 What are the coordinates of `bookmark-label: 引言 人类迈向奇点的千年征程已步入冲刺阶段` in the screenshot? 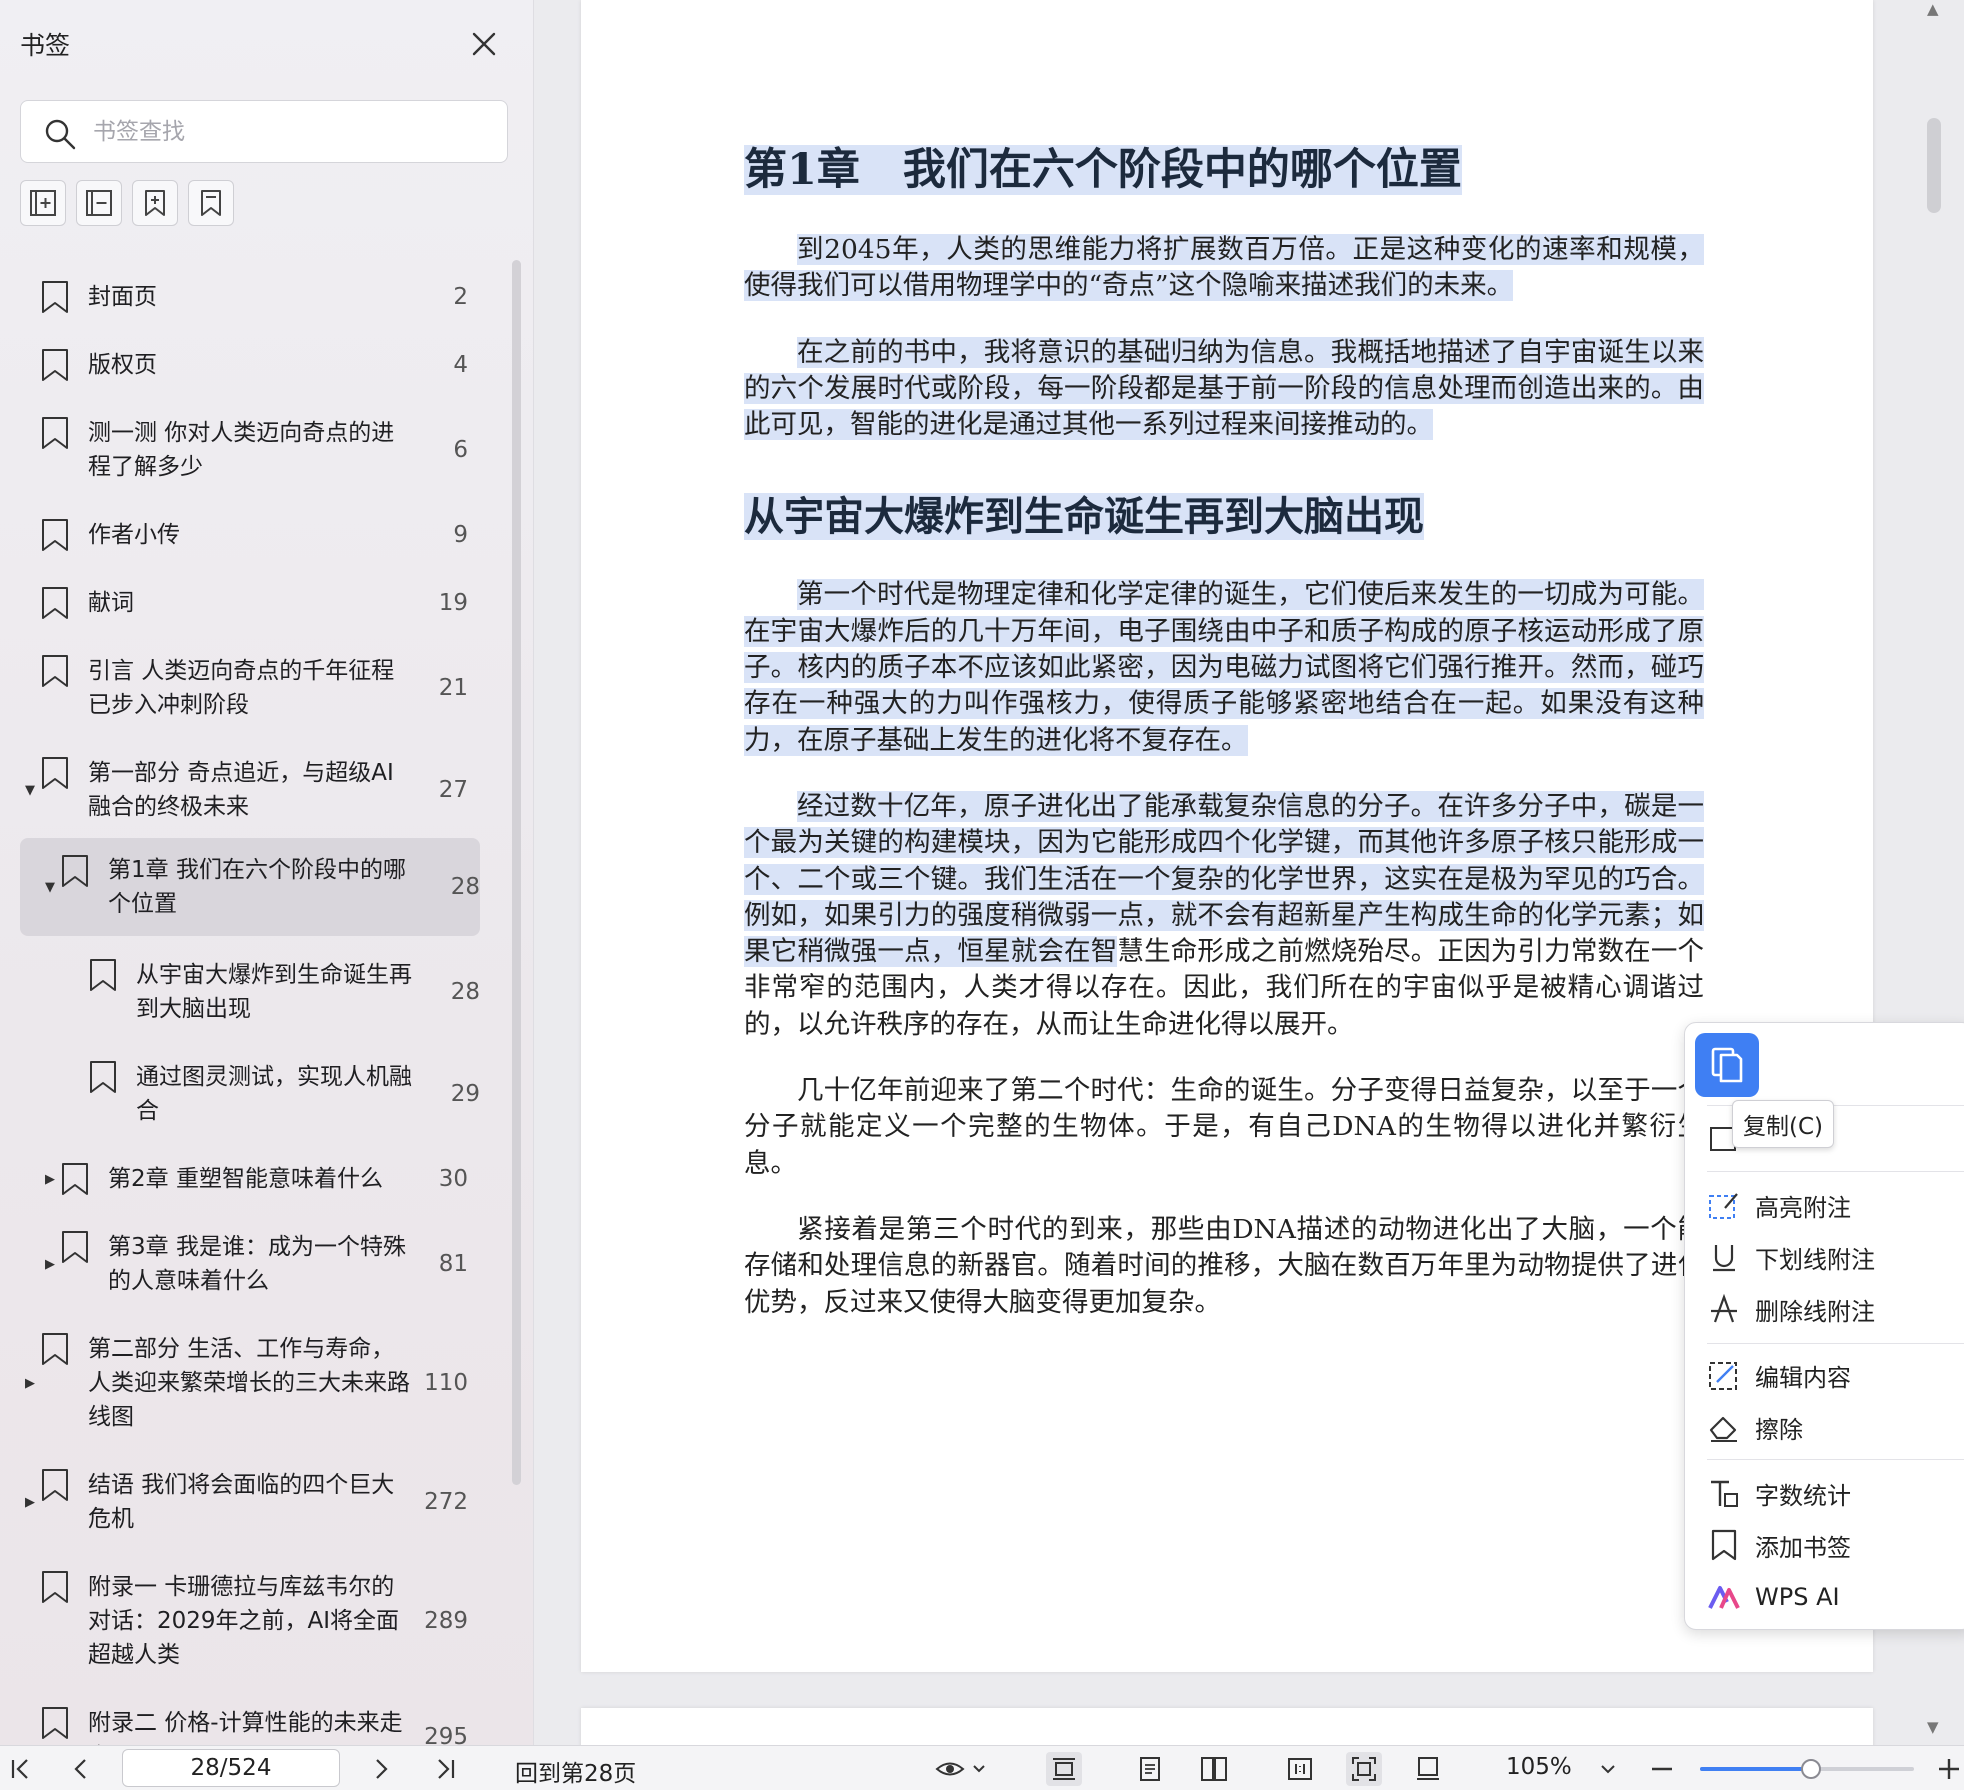 It's located at (241, 688).